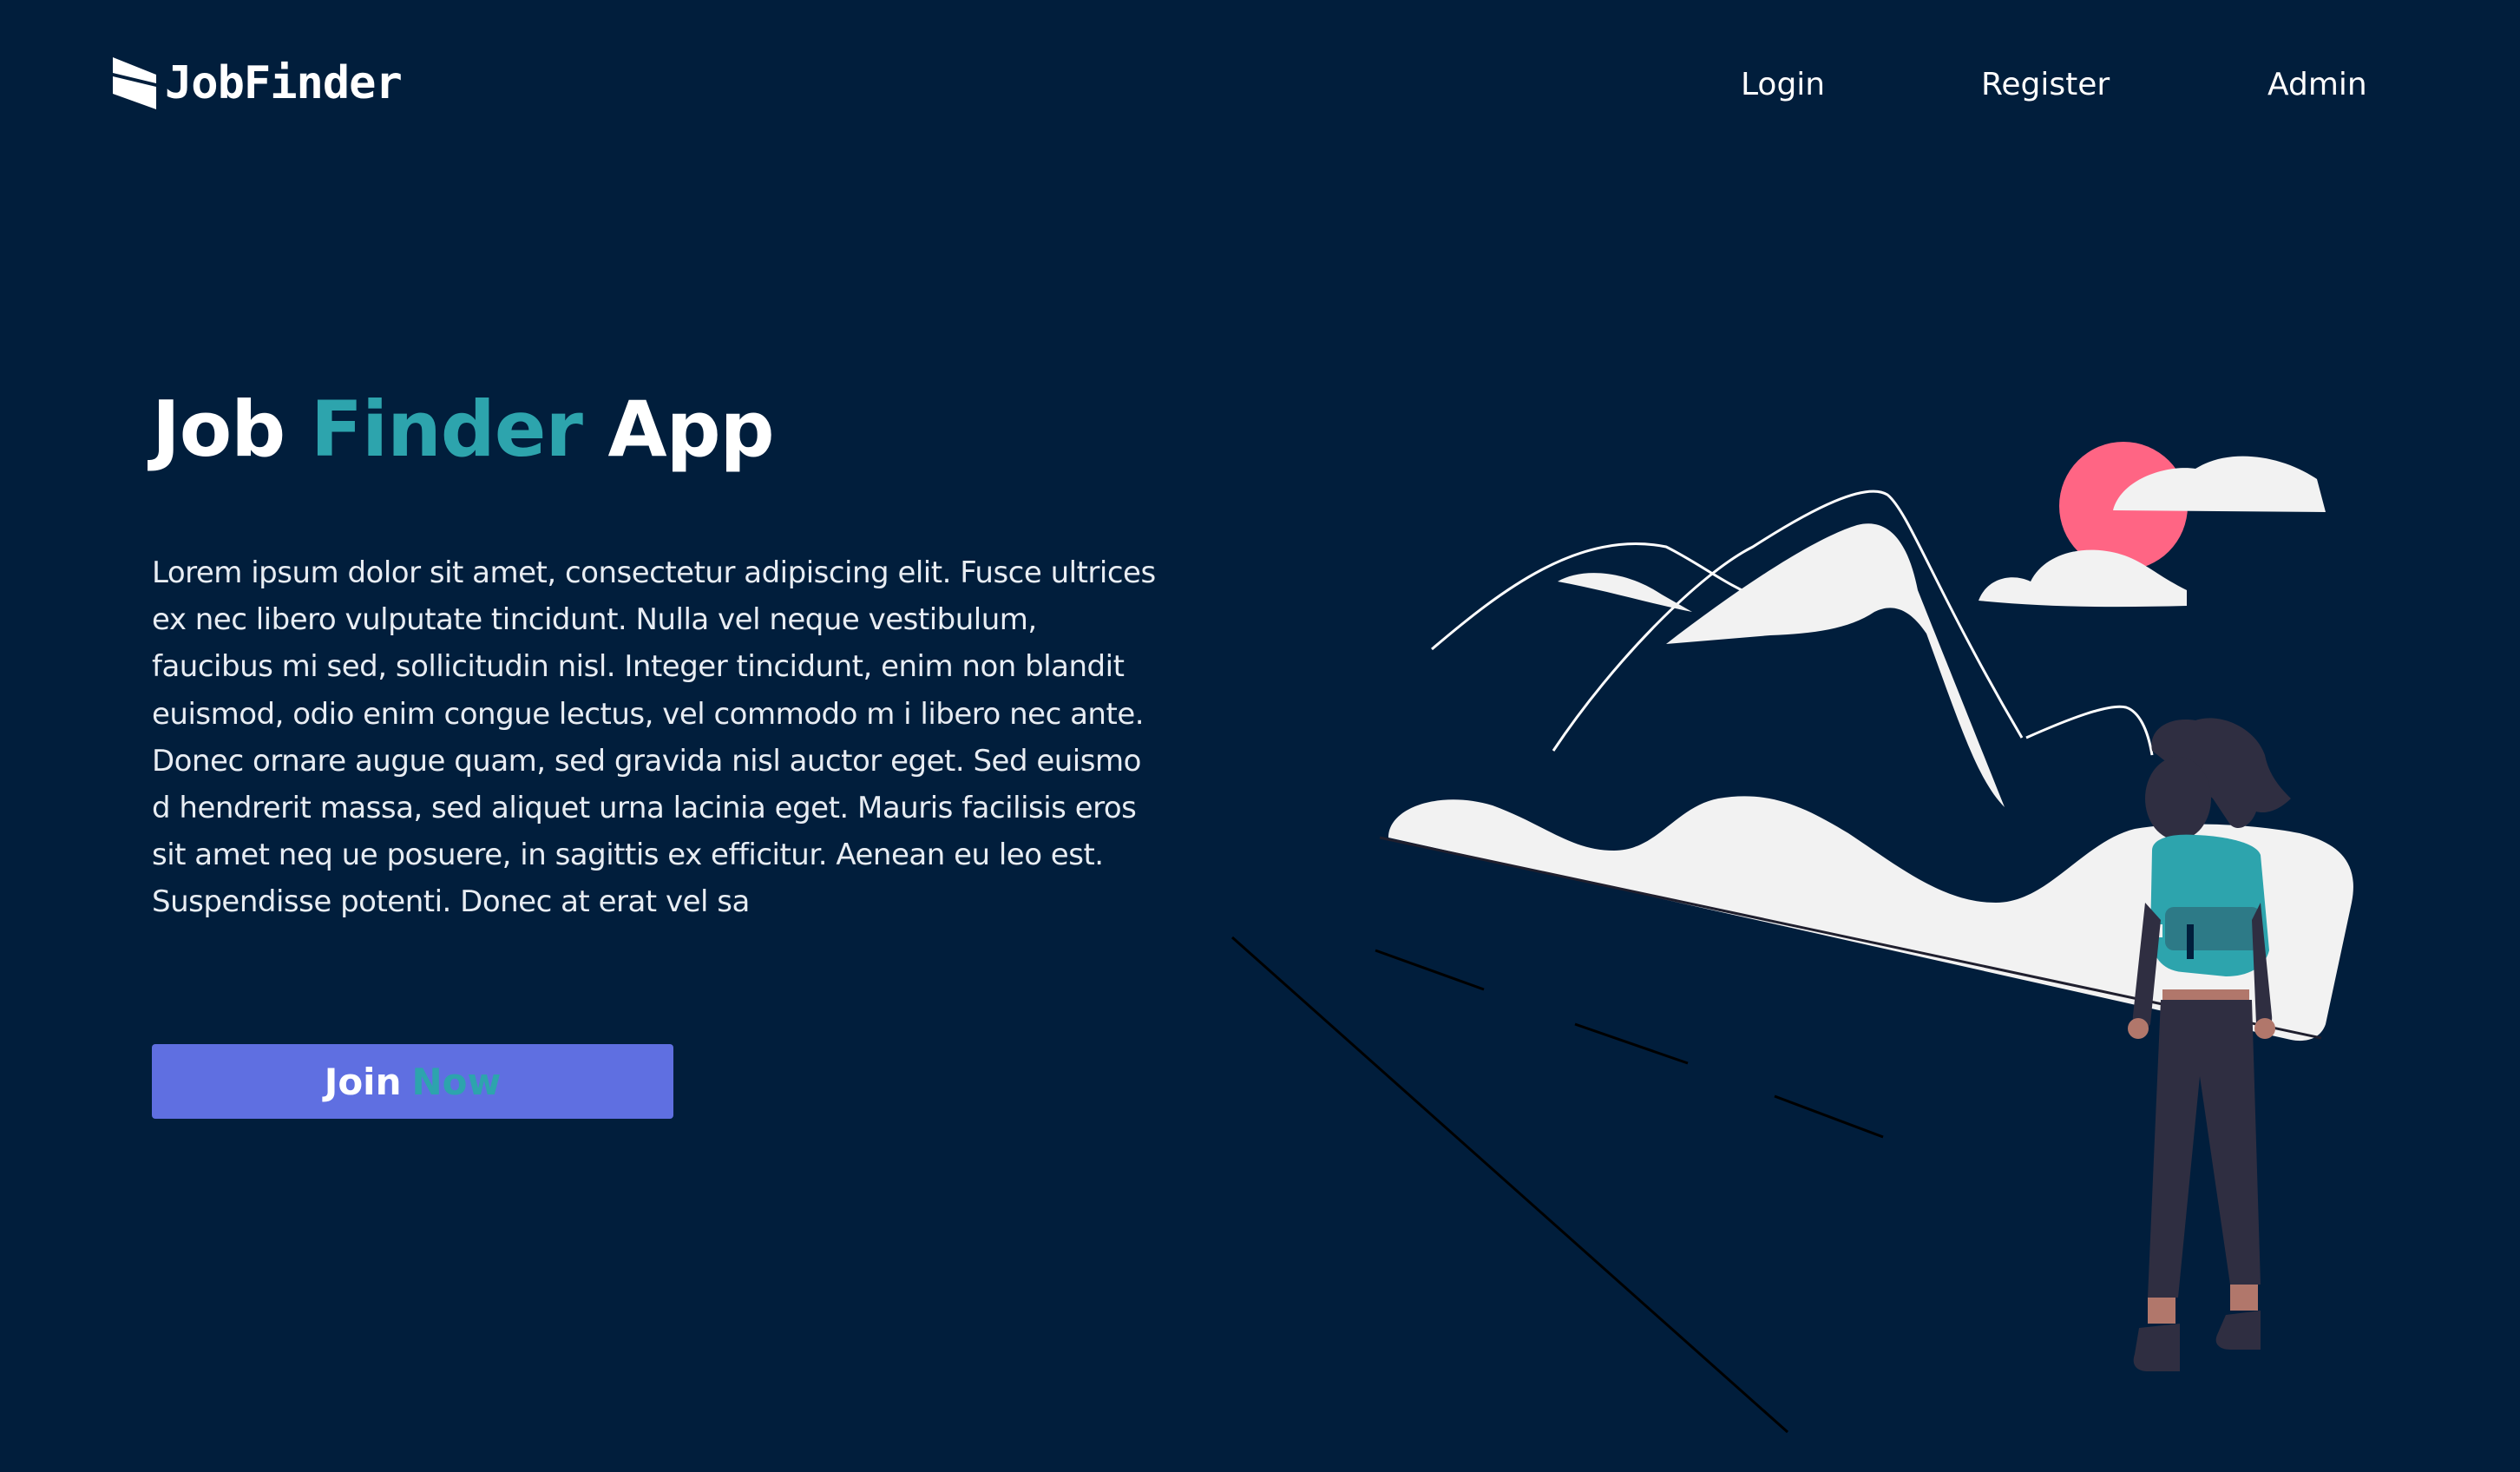 Image resolution: width=2520 pixels, height=1472 pixels. I want to click on nav-login-link: Login, so click(1783, 85).